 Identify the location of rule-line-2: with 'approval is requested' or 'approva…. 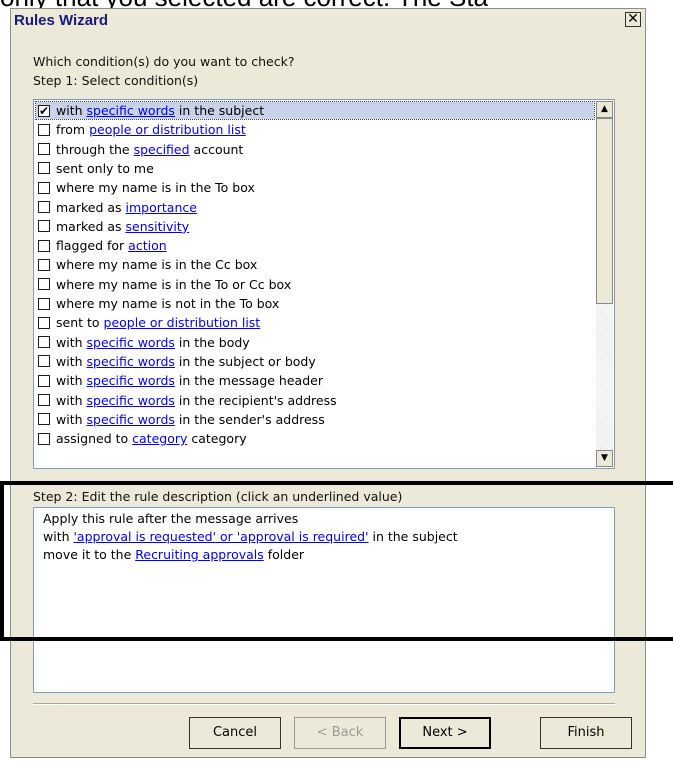
(250, 536).